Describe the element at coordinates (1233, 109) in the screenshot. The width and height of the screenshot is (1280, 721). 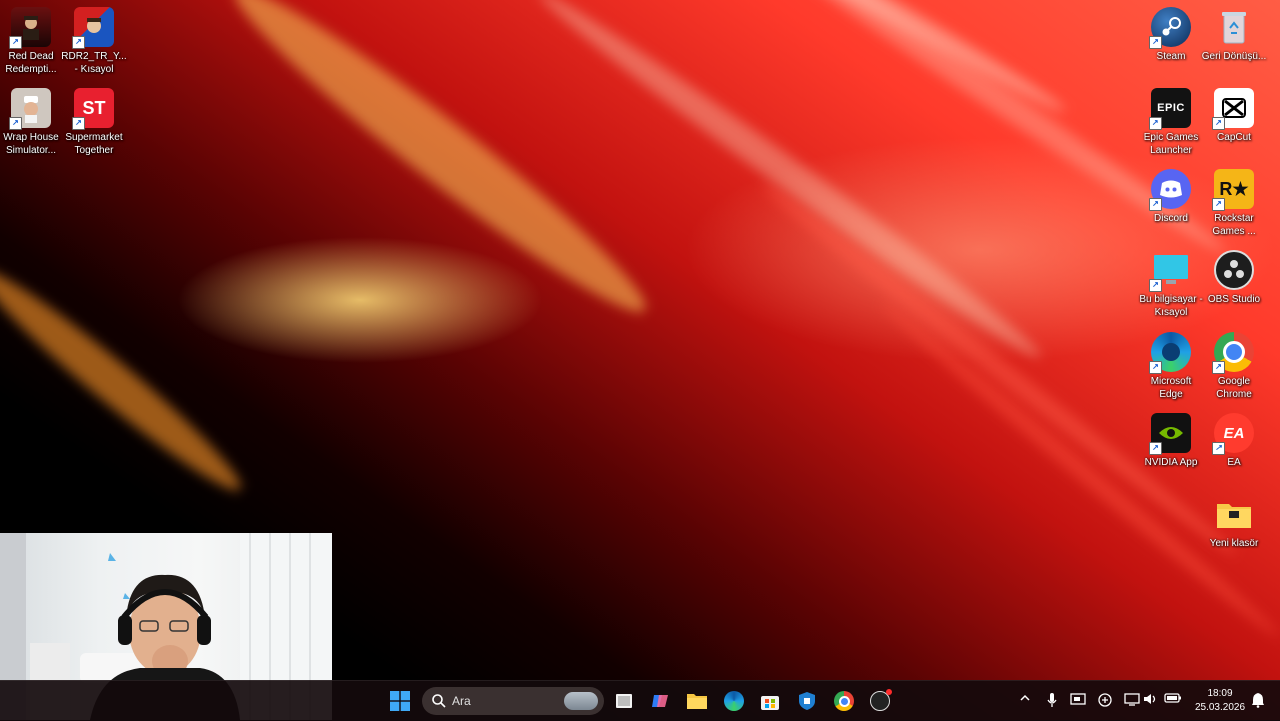
I see `capcut-icon: ↗` at that location.